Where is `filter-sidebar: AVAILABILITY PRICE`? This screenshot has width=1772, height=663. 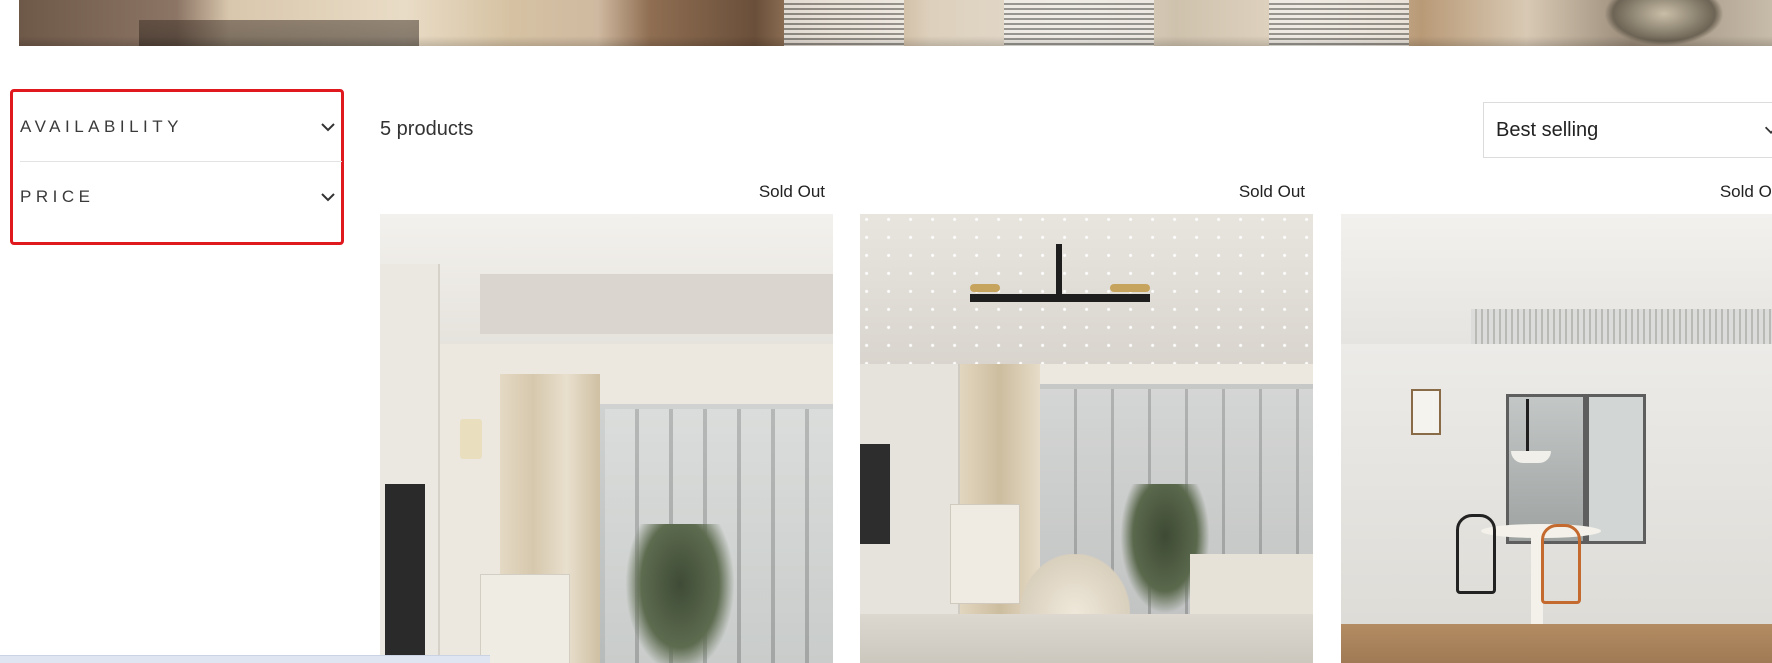
filter-sidebar: AVAILABILITY PRICE is located at coordinates (177, 167).